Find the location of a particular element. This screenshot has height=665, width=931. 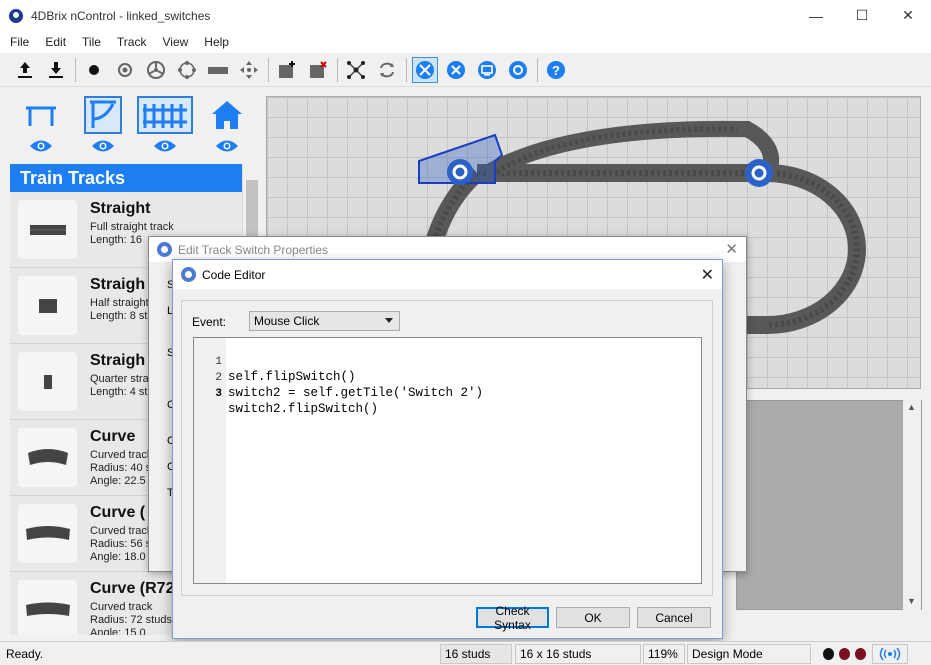

tools-icon is located at coordinates (456, 70).